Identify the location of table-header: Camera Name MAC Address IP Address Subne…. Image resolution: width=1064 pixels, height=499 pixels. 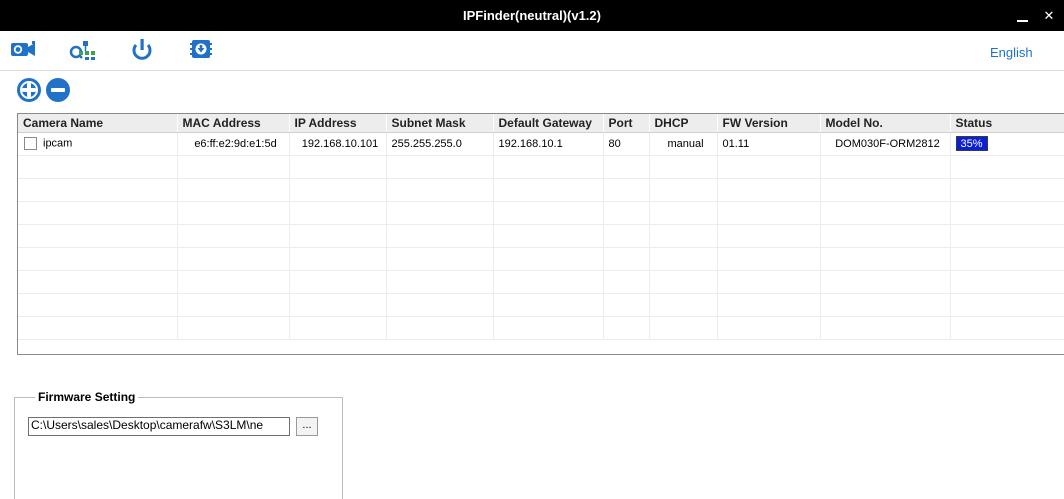
(541, 123).